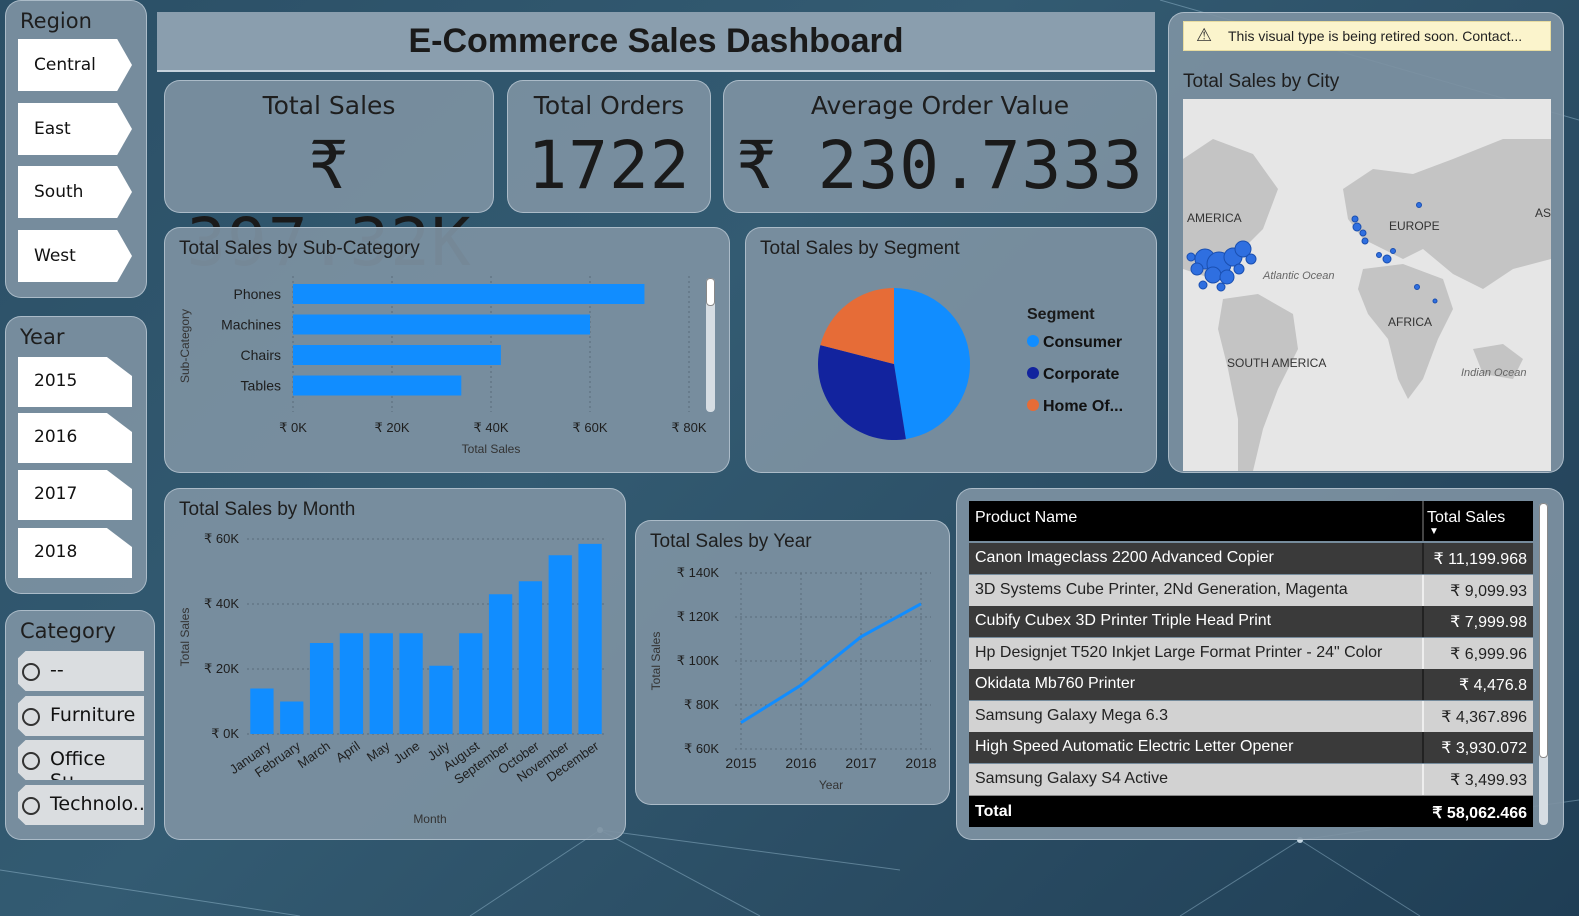  What do you see at coordinates (1543, 213) in the screenshot?
I see `map-label-asia: AS` at bounding box center [1543, 213].